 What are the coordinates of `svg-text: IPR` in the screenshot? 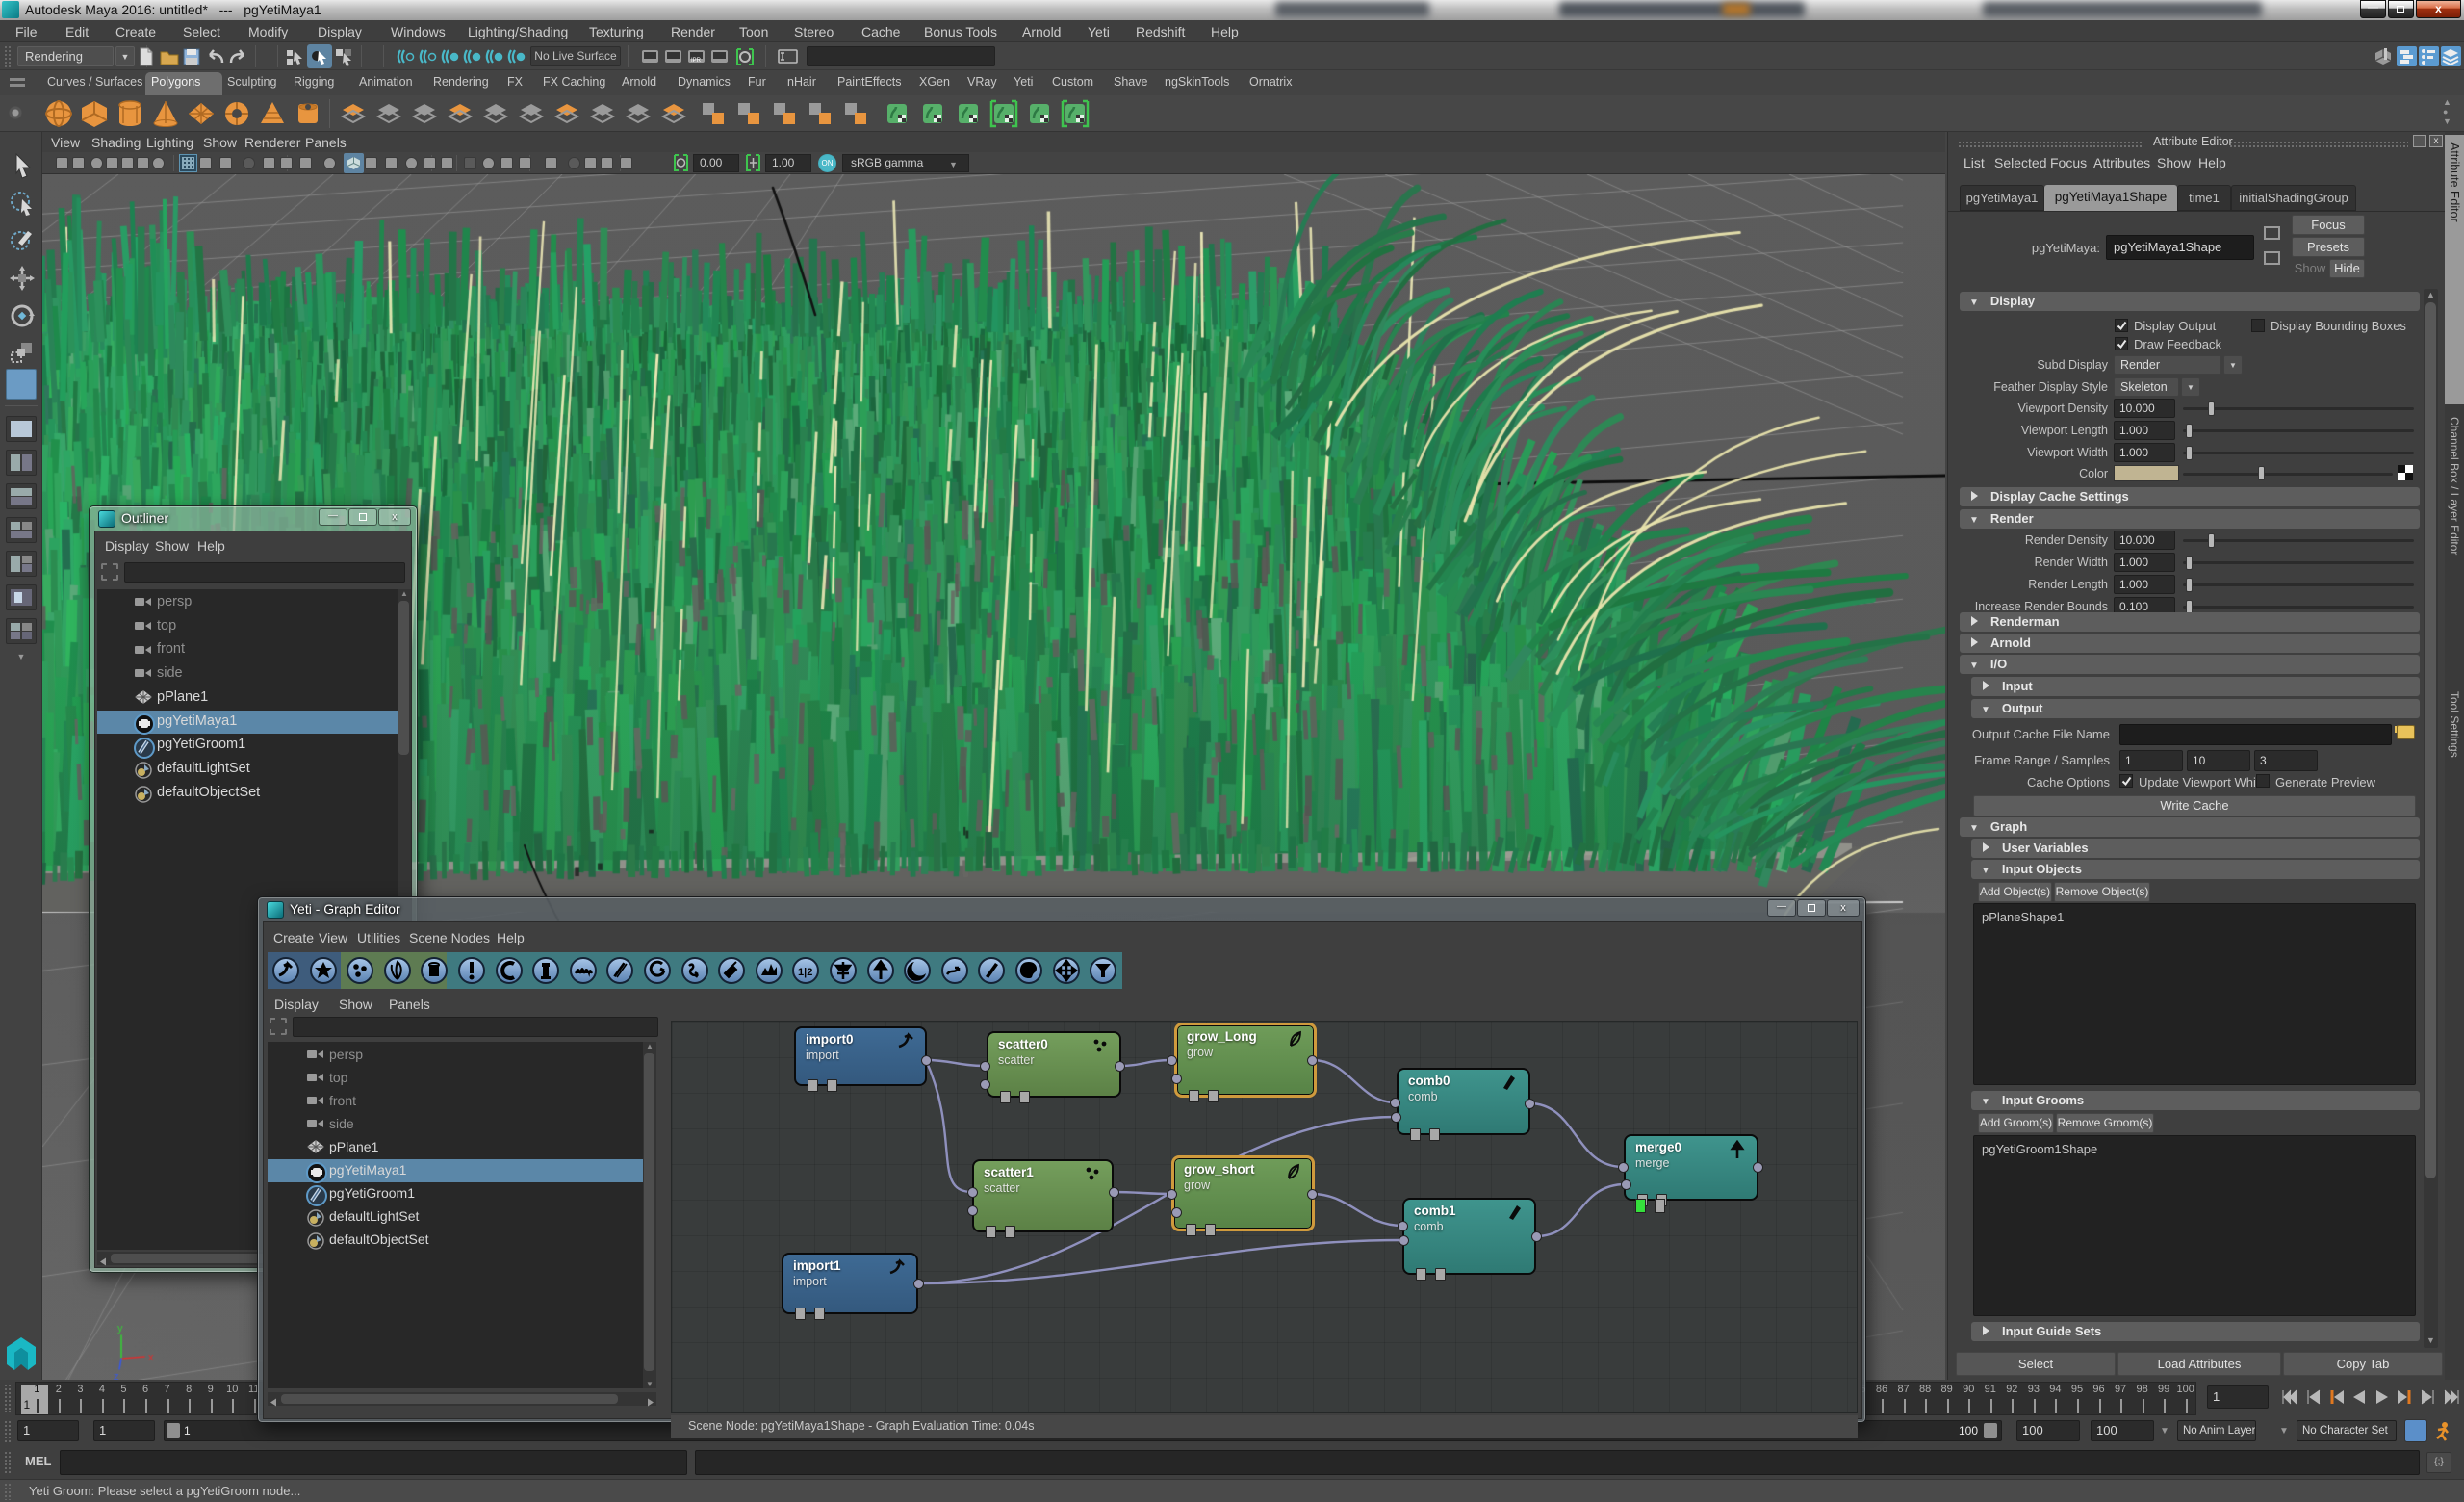 It's located at (696, 61).